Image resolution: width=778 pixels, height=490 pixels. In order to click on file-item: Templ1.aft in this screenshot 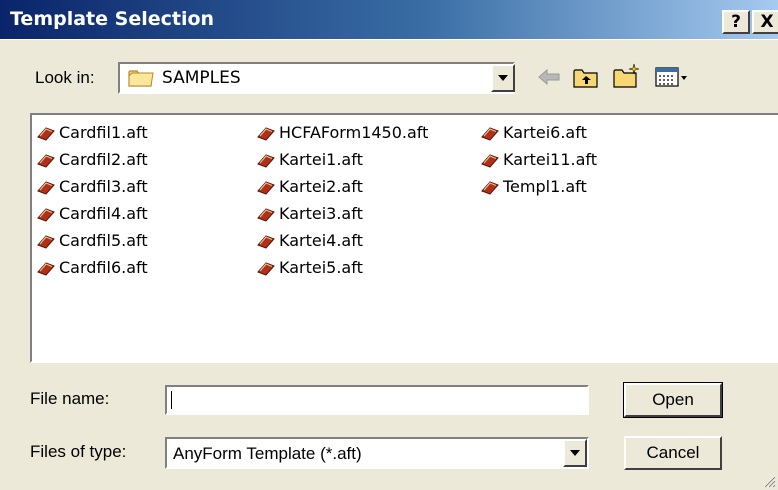, I will do `click(538, 186)`.